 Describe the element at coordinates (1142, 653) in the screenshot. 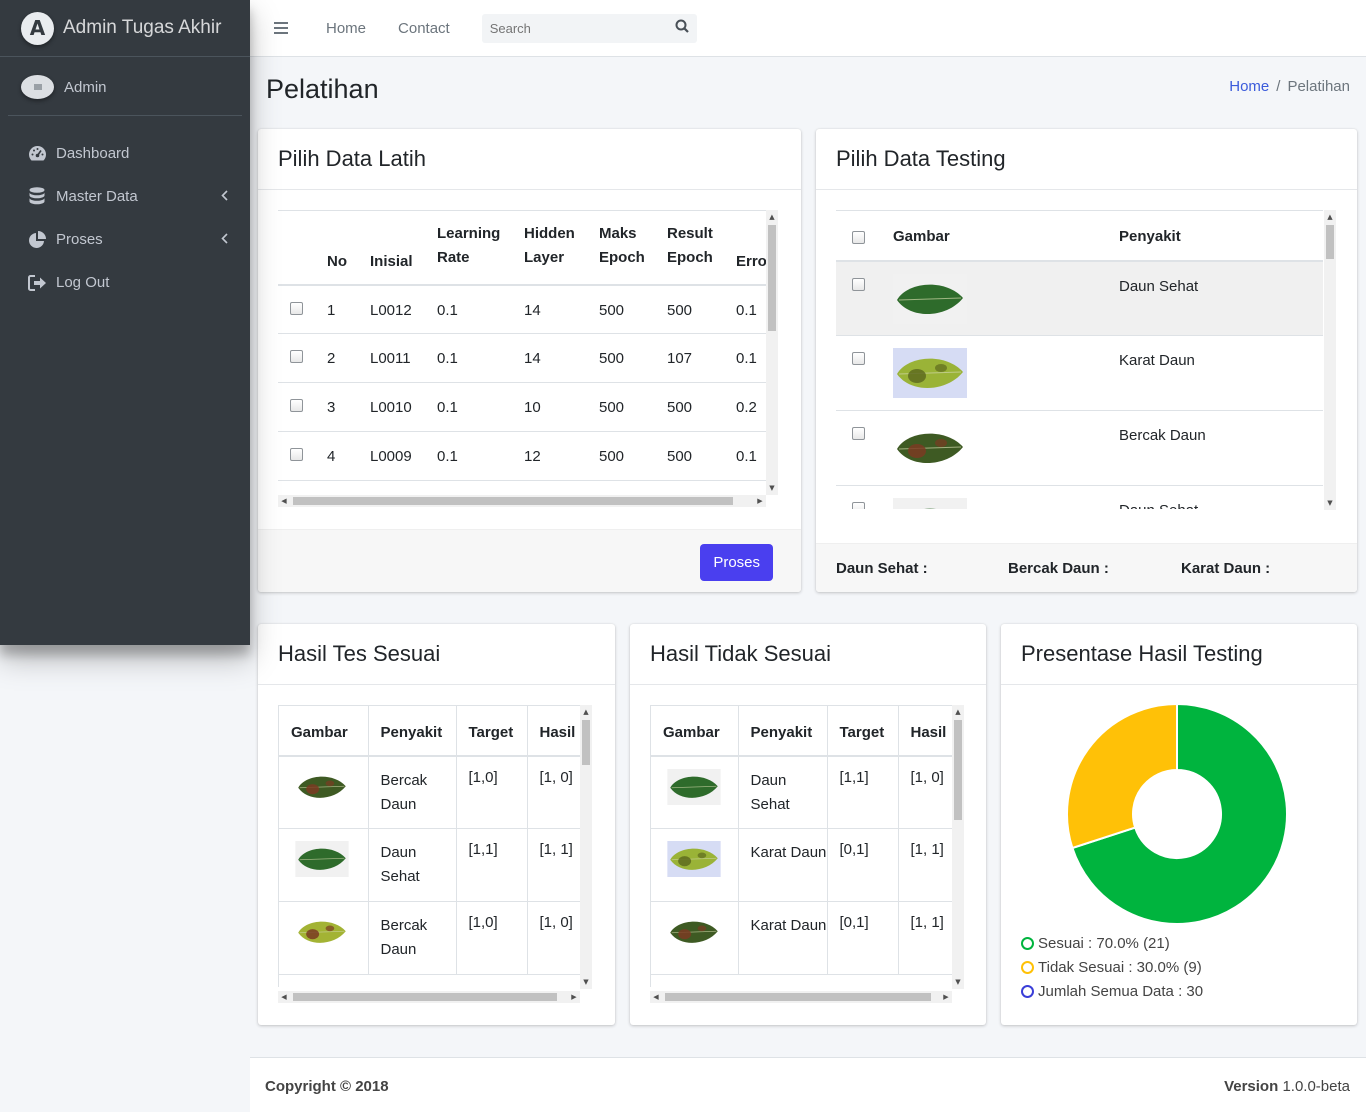

I see `card-title: Presentase Hasil Testing` at that location.